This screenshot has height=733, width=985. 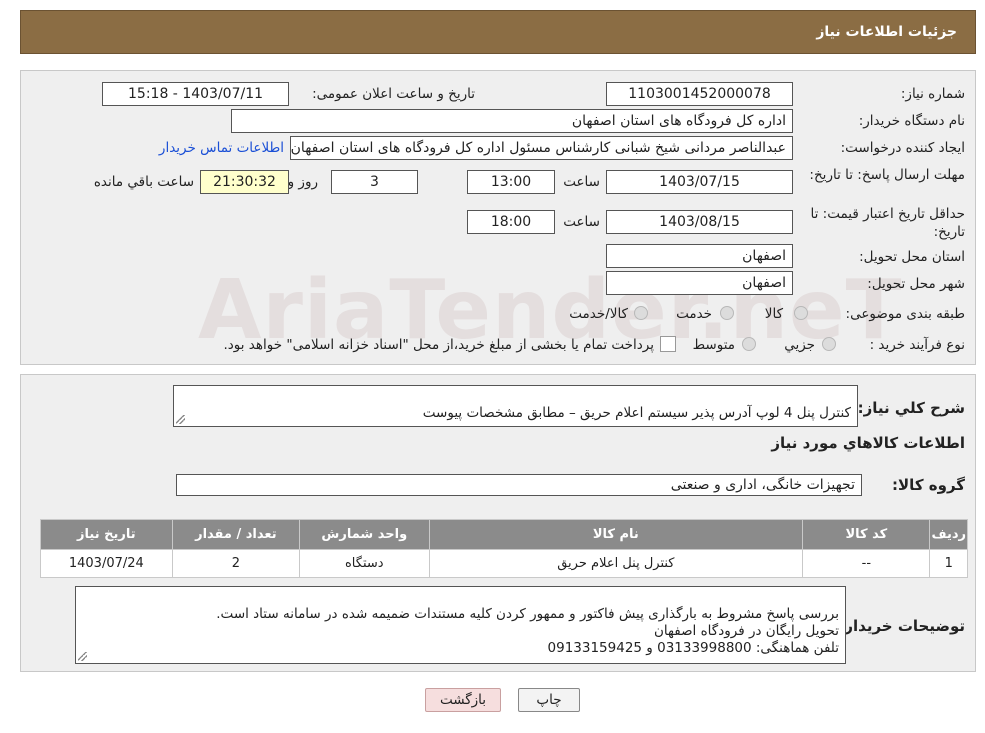 I want to click on cell-quantity: 2, so click(x=236, y=563).